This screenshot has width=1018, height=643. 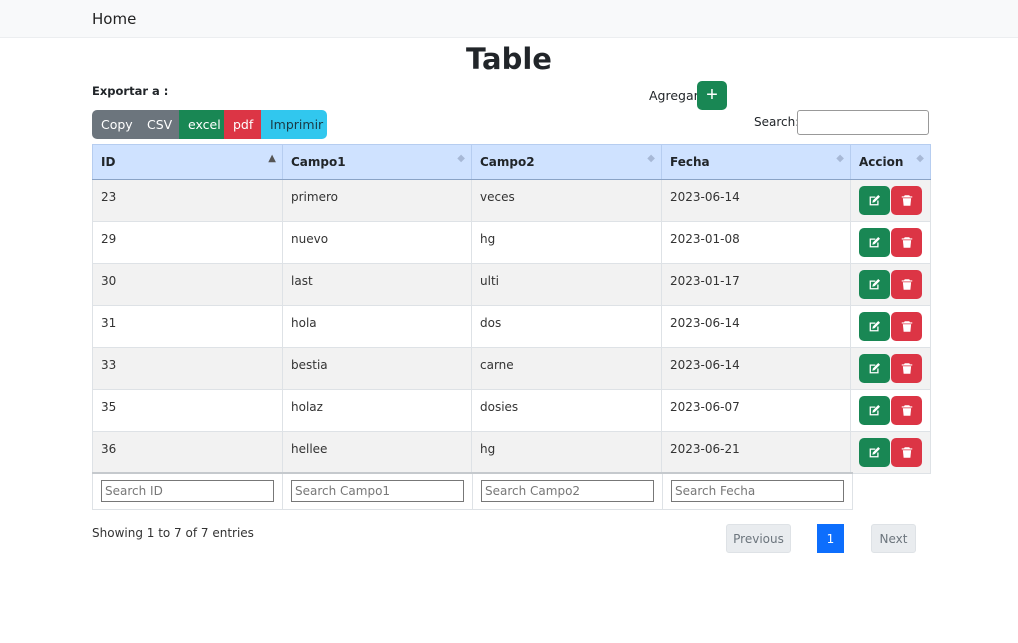 What do you see at coordinates (566, 162) in the screenshot?
I see `column-header-campo2: Campo2 ◆` at bounding box center [566, 162].